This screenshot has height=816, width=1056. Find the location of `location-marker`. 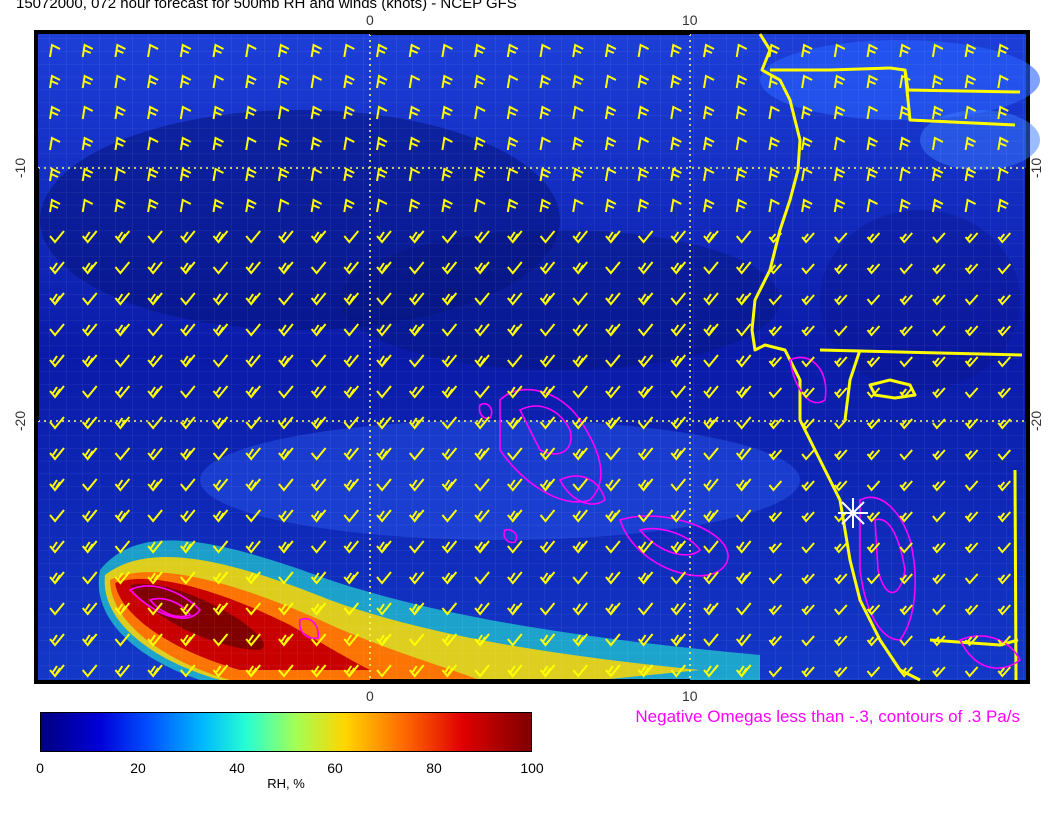

location-marker is located at coordinates (853, 513).